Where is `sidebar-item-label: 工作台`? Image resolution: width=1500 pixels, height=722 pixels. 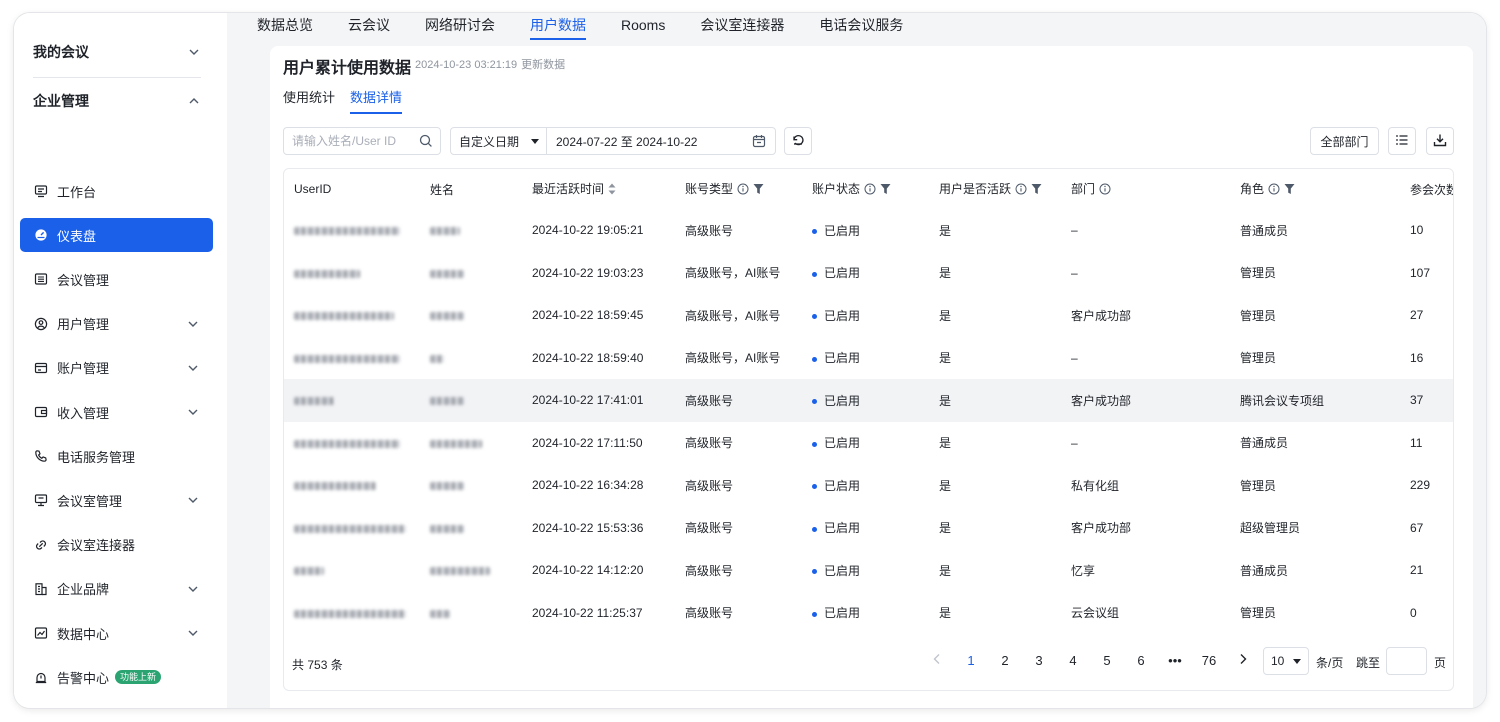 sidebar-item-label: 工作台 is located at coordinates (77, 192).